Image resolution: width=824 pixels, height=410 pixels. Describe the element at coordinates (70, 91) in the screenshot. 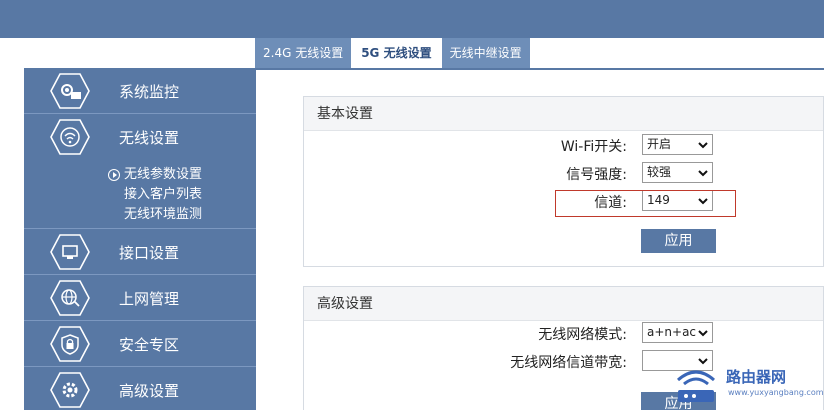

I see `monitor-gear-icon` at that location.